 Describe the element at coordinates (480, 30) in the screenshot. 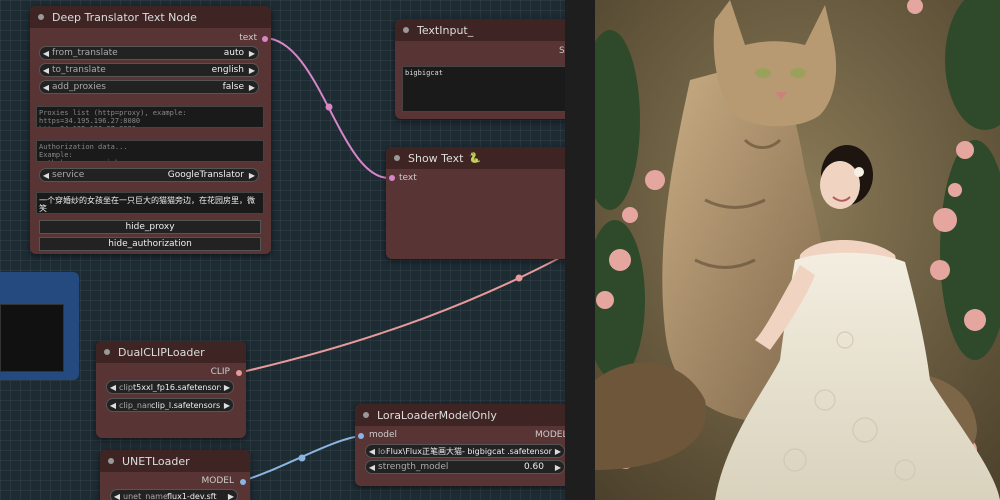

I see `text-input-header: TextInput_` at that location.